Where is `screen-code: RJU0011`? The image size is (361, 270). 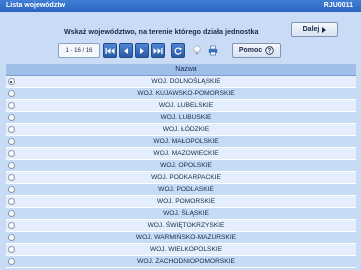 screen-code: RJU0011 is located at coordinates (338, 5).